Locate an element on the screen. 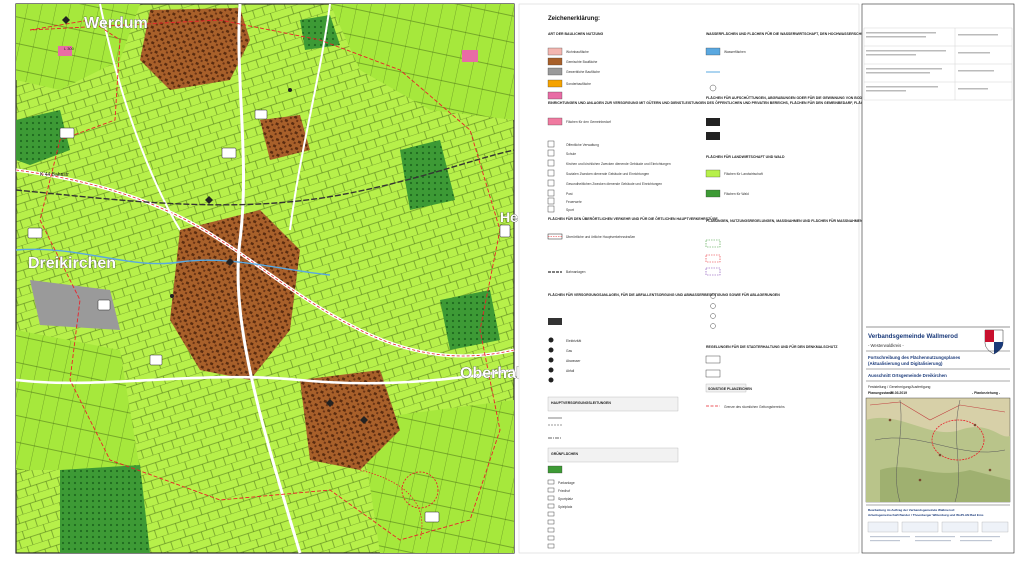 Image resolution: width=1020 pixels, height=561 pixels. legend-item-post: Post is located at coordinates (569, 194).